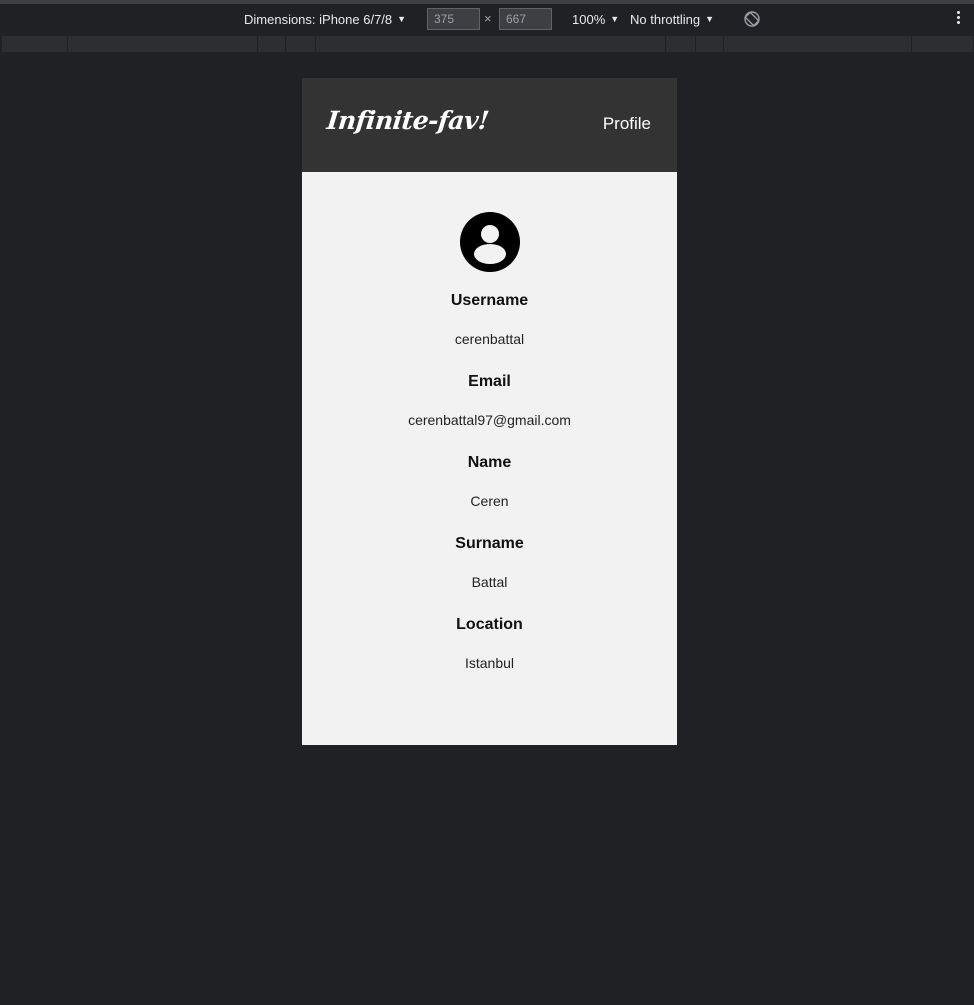  Describe the element at coordinates (407, 120) in the screenshot. I see `brand-logo: Infinite-fav!` at that location.